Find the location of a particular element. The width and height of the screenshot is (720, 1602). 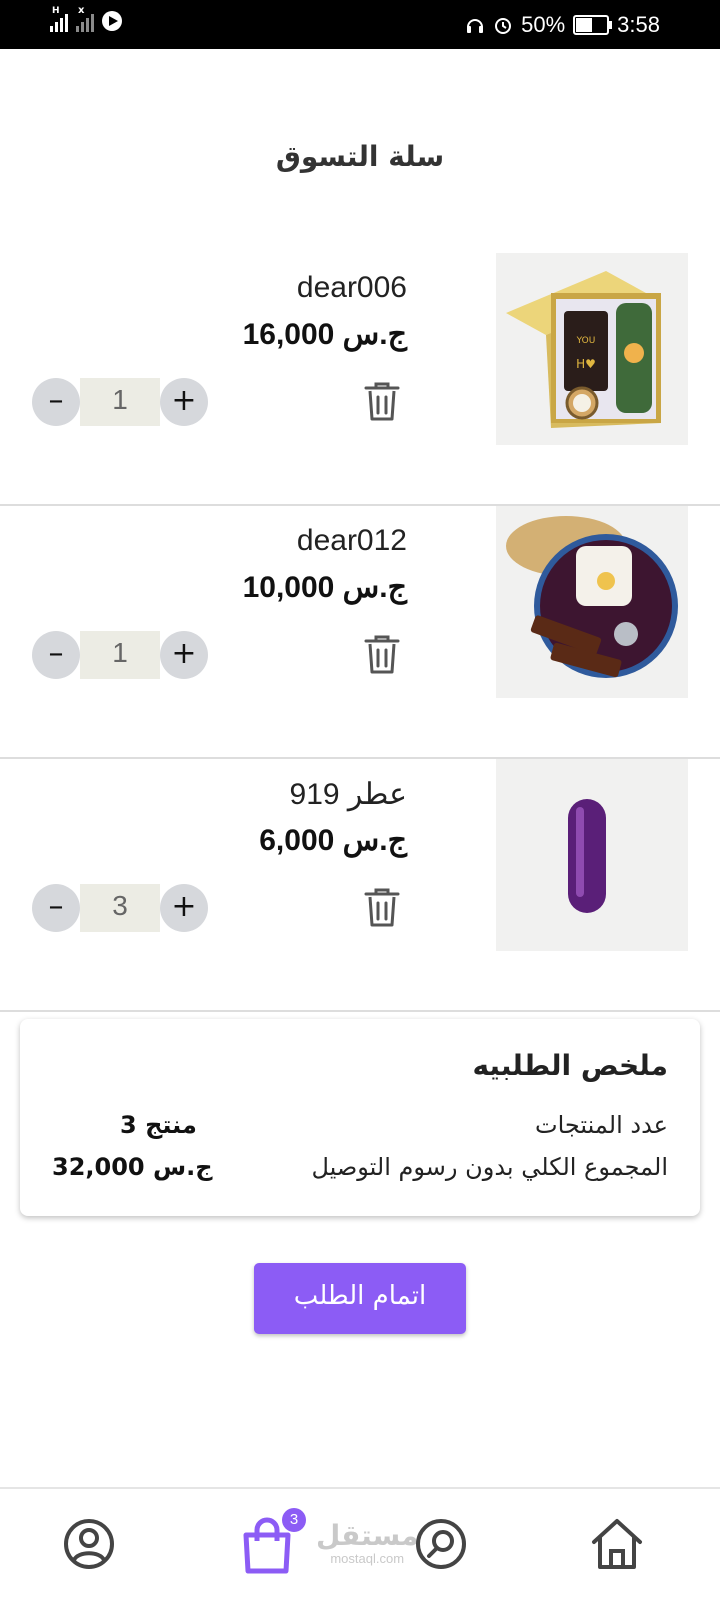

checkout-button: اتمام الطلب is located at coordinates (360, 1298).